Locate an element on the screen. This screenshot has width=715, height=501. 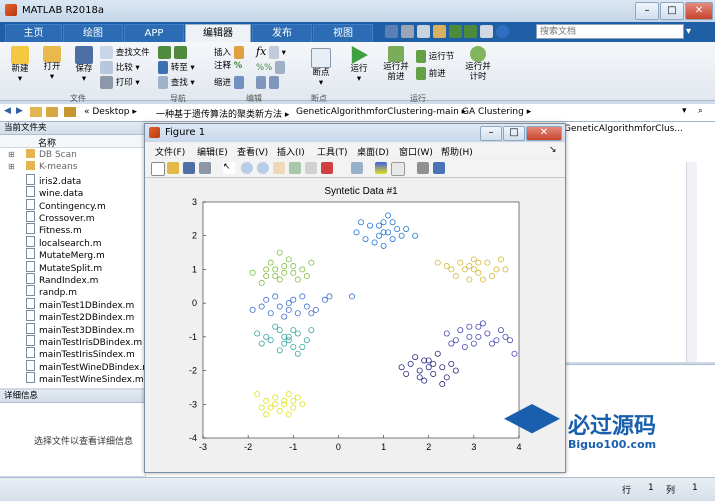
address-search-icon: ⌕ is located at coordinates (700, 111).